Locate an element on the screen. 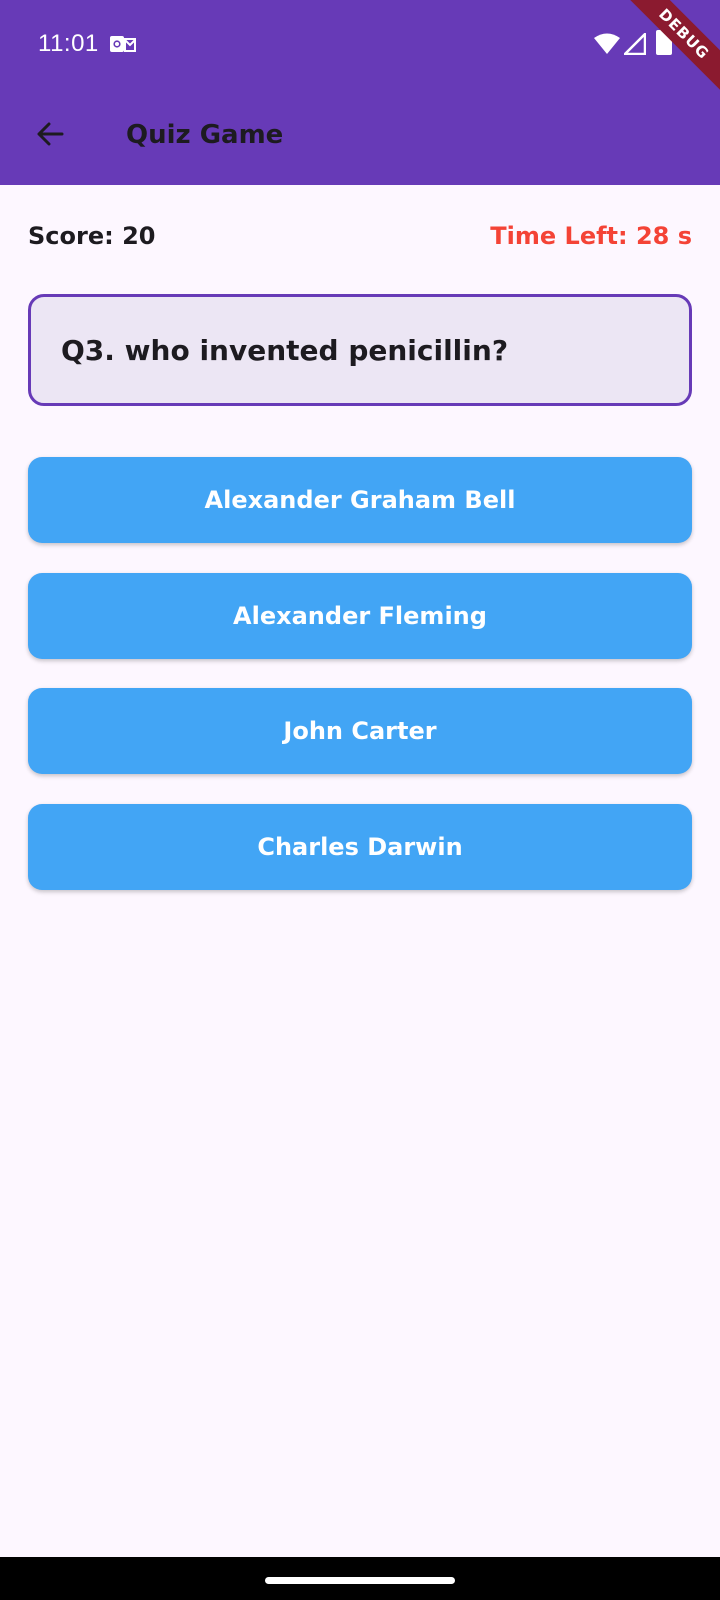 The image size is (720, 1600). wifi-icon is located at coordinates (607, 44).